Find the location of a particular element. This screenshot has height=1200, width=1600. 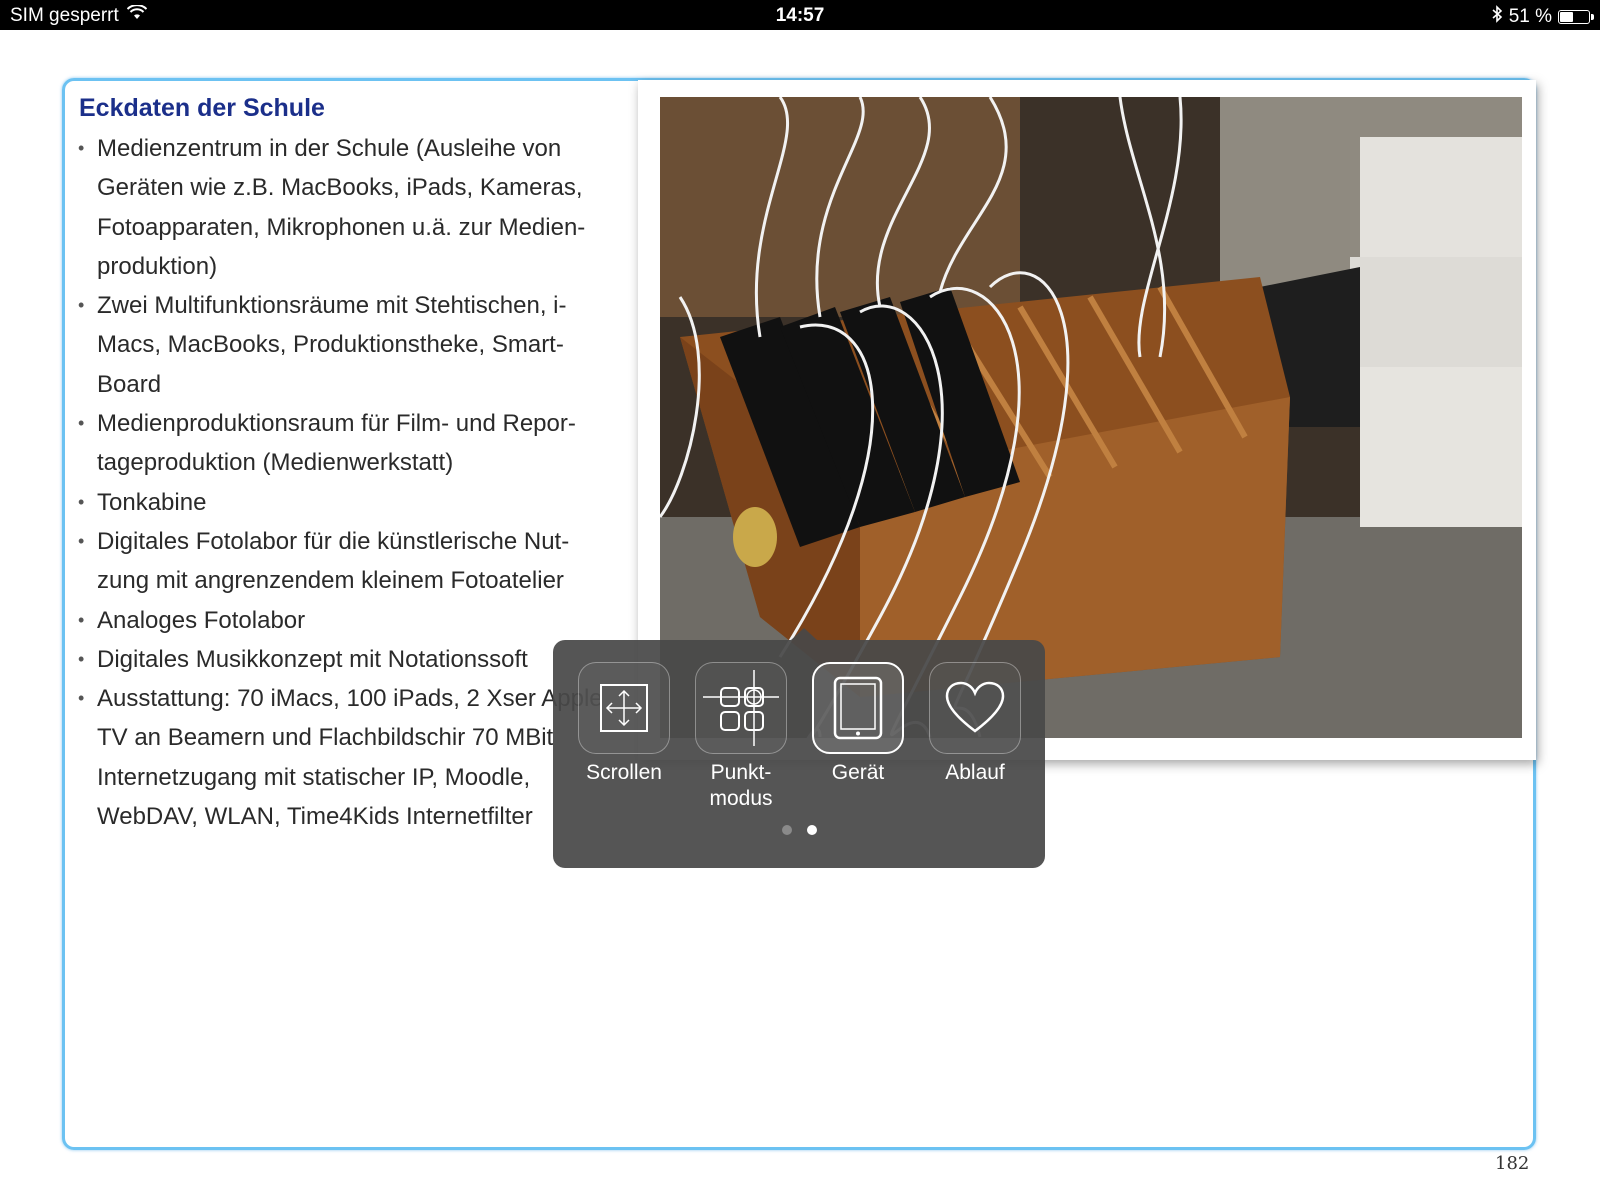

clock: 14:57 is located at coordinates (800, 15).